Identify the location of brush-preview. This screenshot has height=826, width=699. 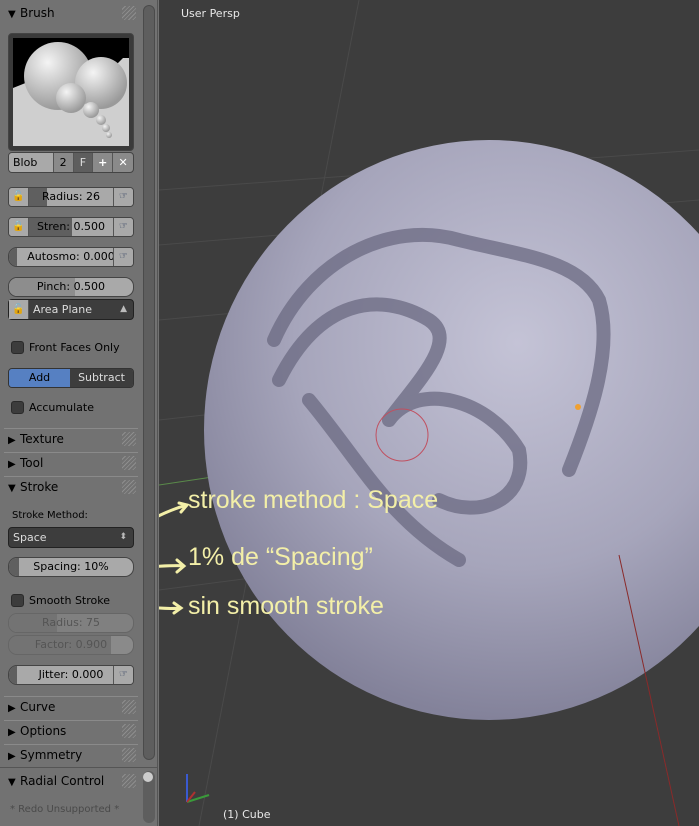
(71, 92).